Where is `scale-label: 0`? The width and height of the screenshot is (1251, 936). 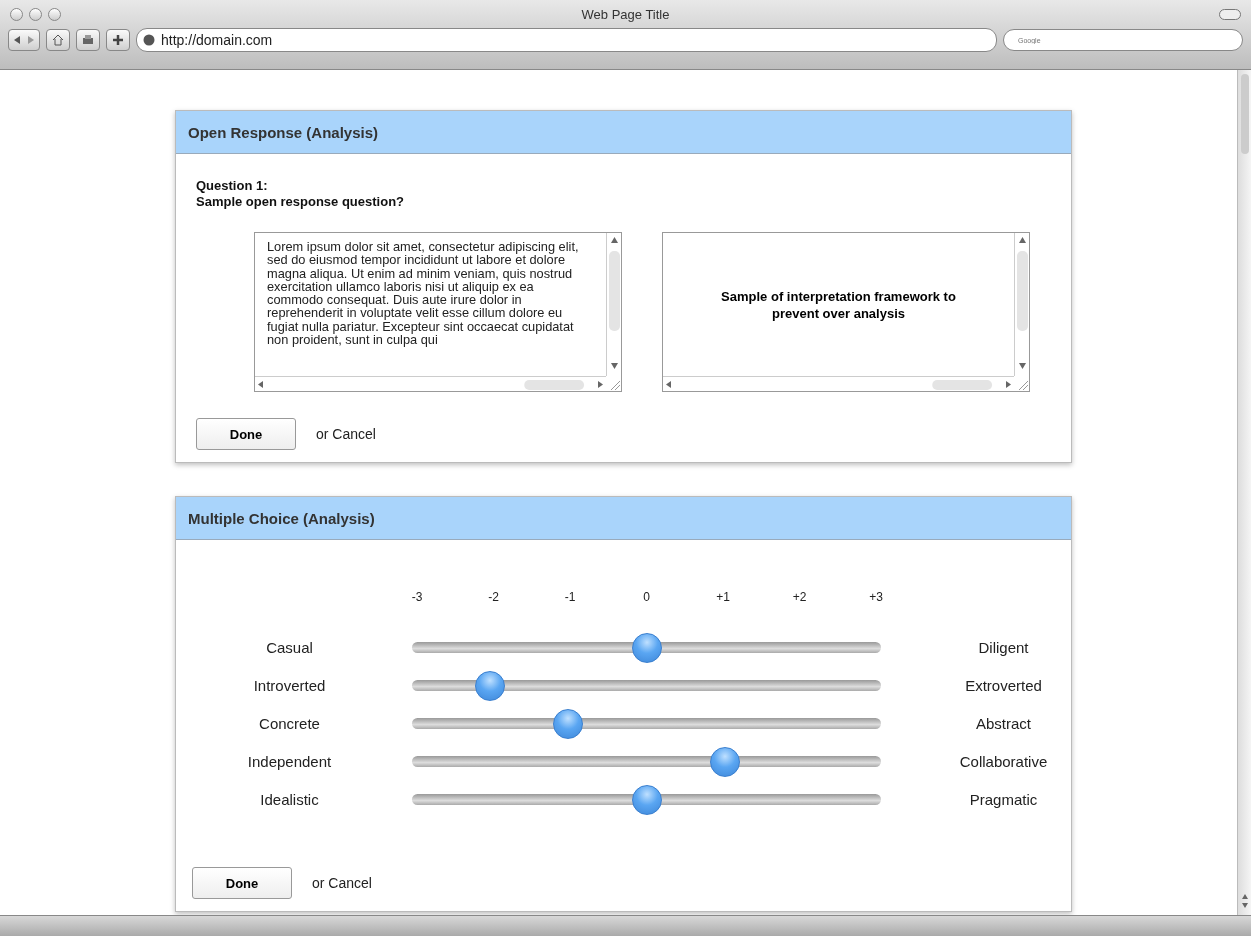
scale-label: 0 is located at coordinates (646, 597).